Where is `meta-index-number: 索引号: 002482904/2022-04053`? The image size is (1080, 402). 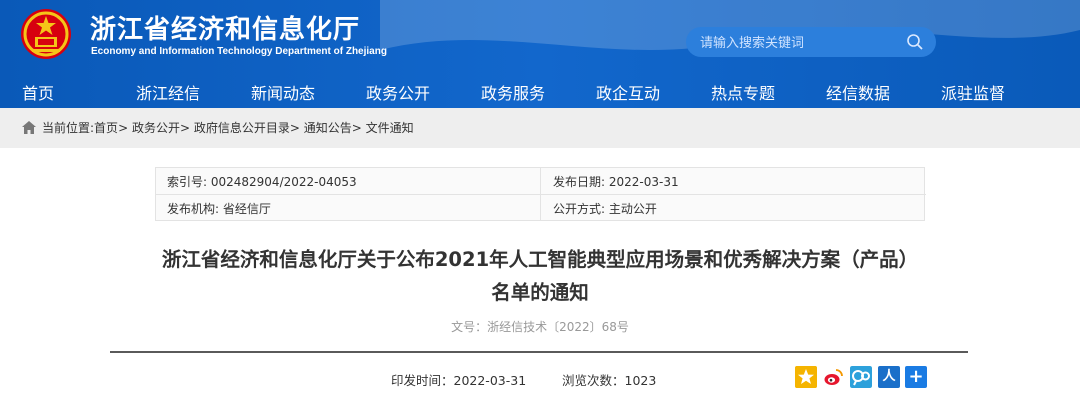
meta-index-number: 索引号: 002482904/2022-04053 is located at coordinates (262, 182).